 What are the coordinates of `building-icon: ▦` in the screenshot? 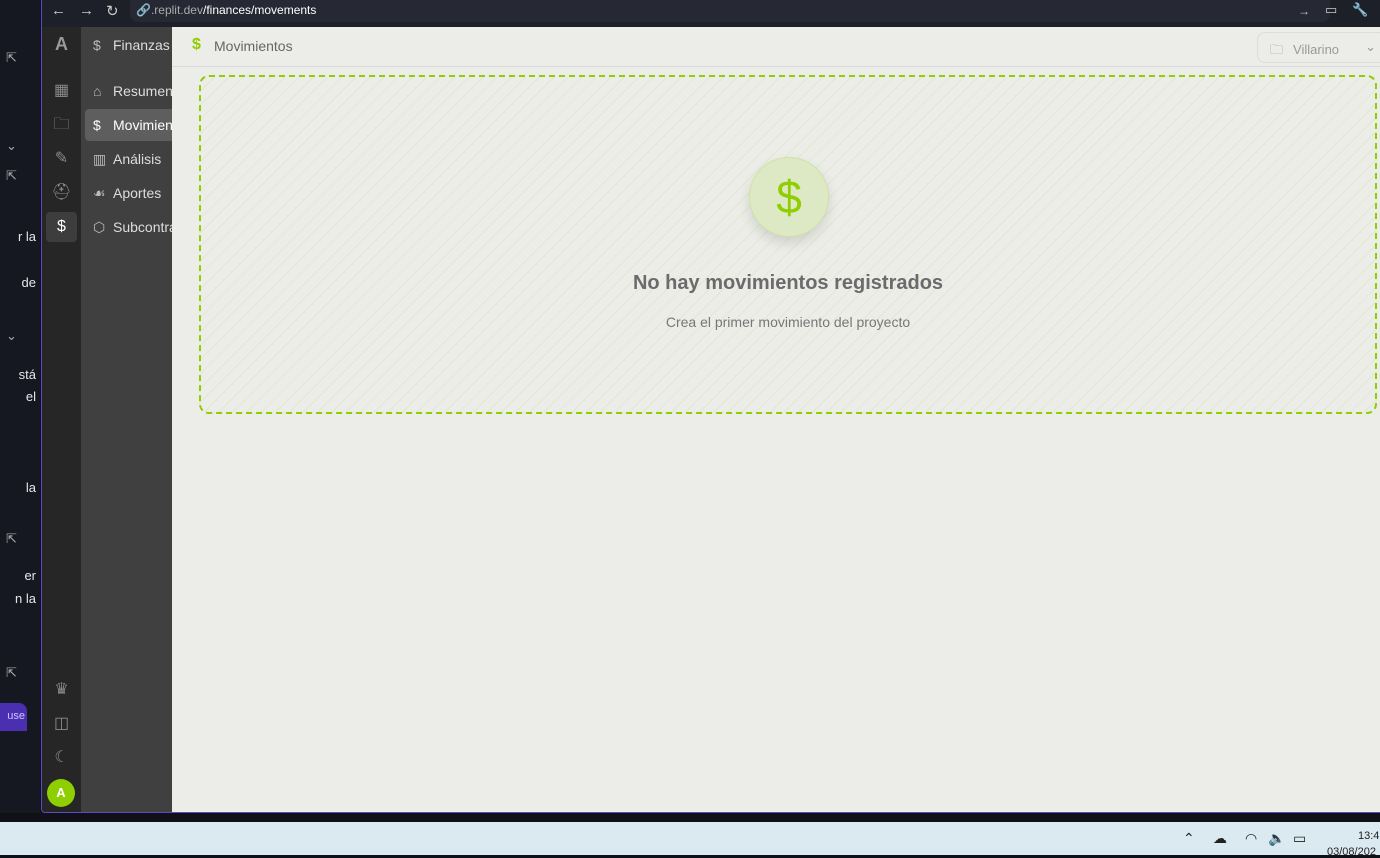 It's located at (61, 91).